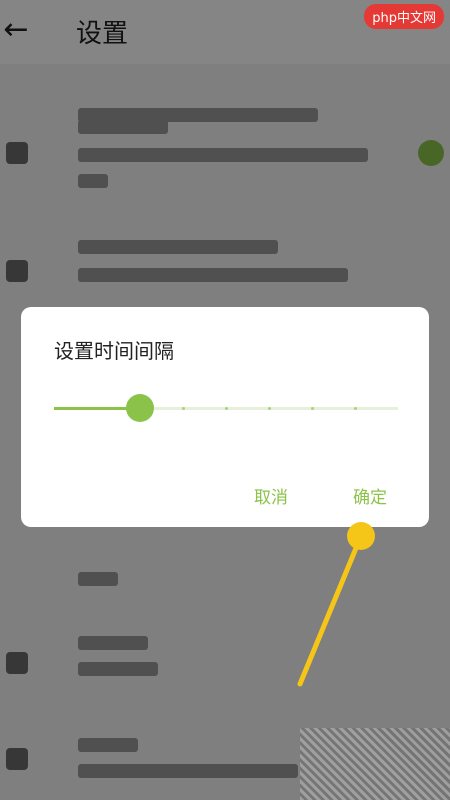 The width and height of the screenshot is (450, 800). Describe the element at coordinates (361, 536) in the screenshot. I see `pointer-dot-icon` at that location.